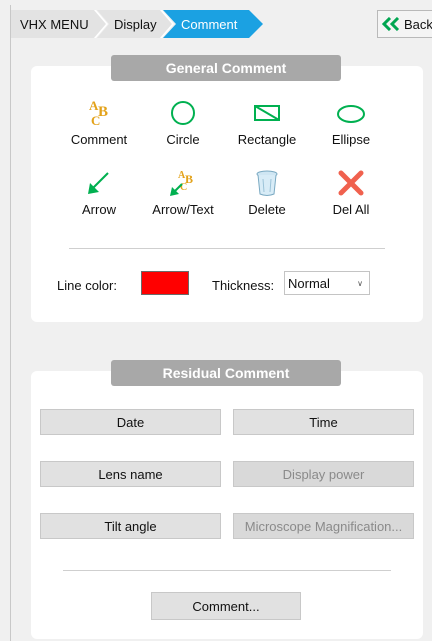  I want to click on back-label: Back, so click(418, 24).